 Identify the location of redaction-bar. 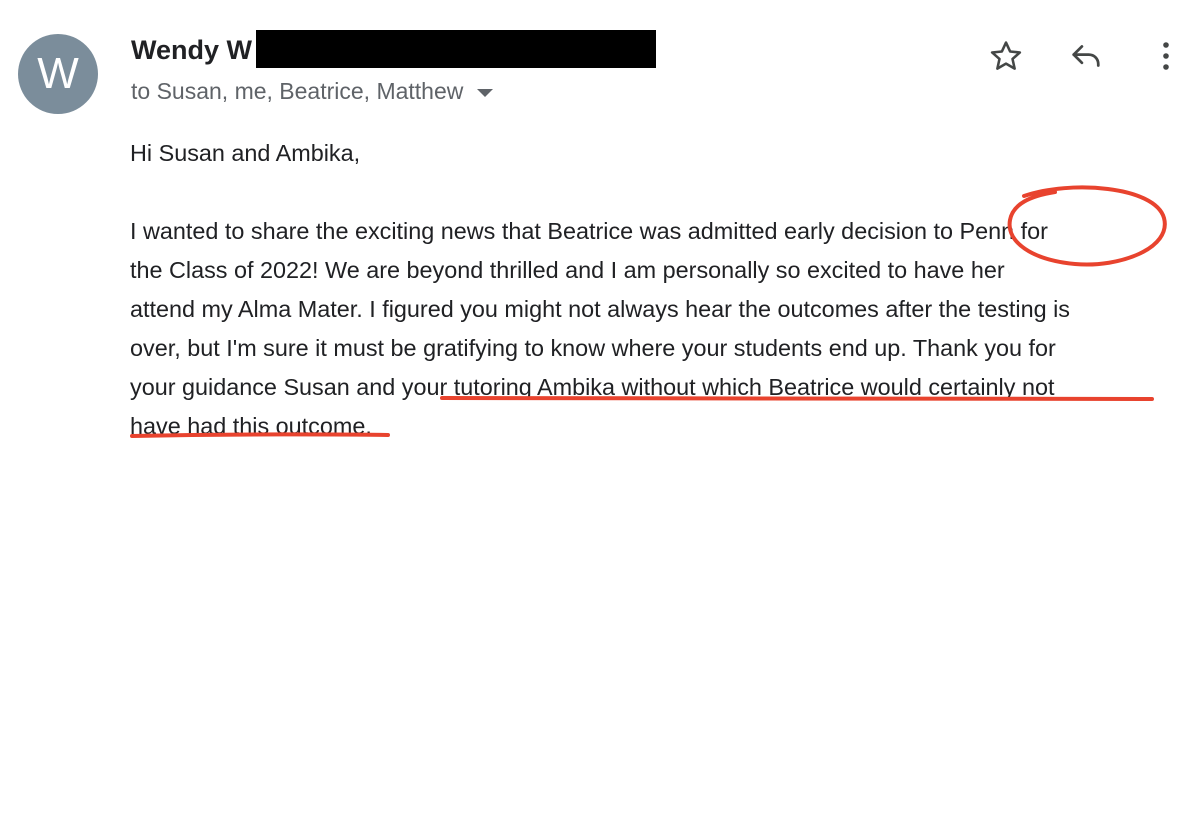
(456, 49).